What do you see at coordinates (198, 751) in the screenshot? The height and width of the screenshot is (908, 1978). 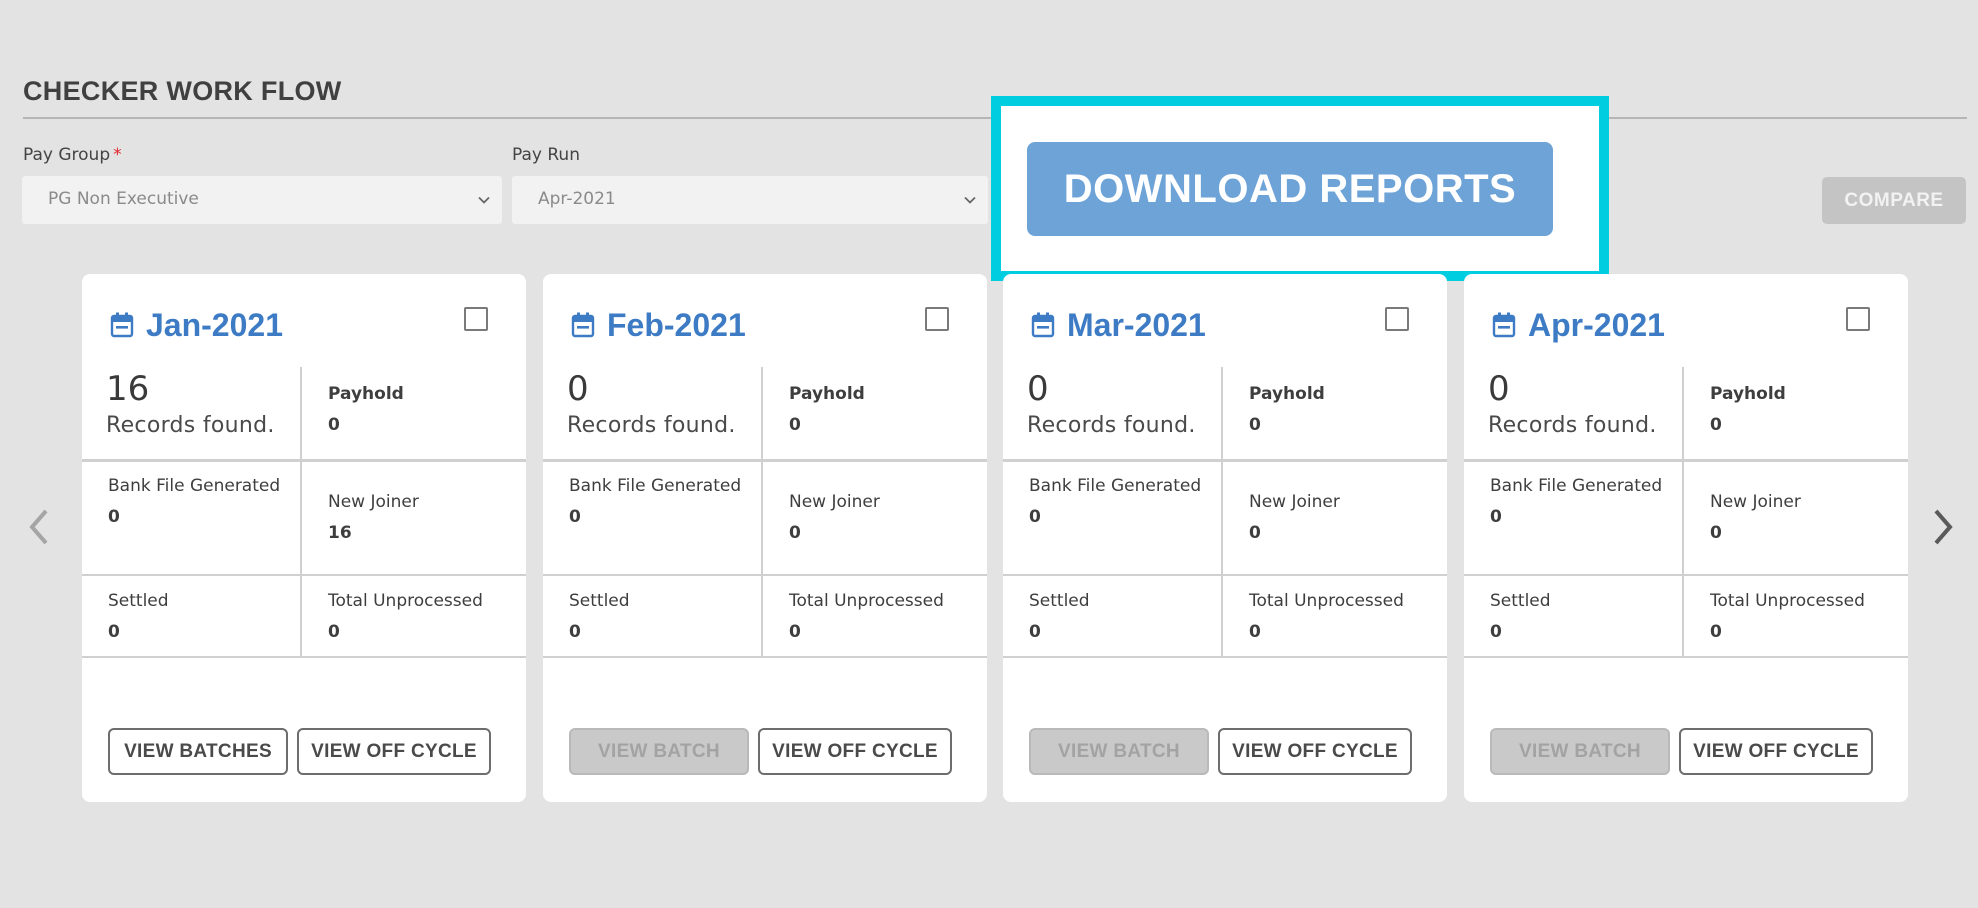 I see `view-batches-button: VIEW BATCHES` at bounding box center [198, 751].